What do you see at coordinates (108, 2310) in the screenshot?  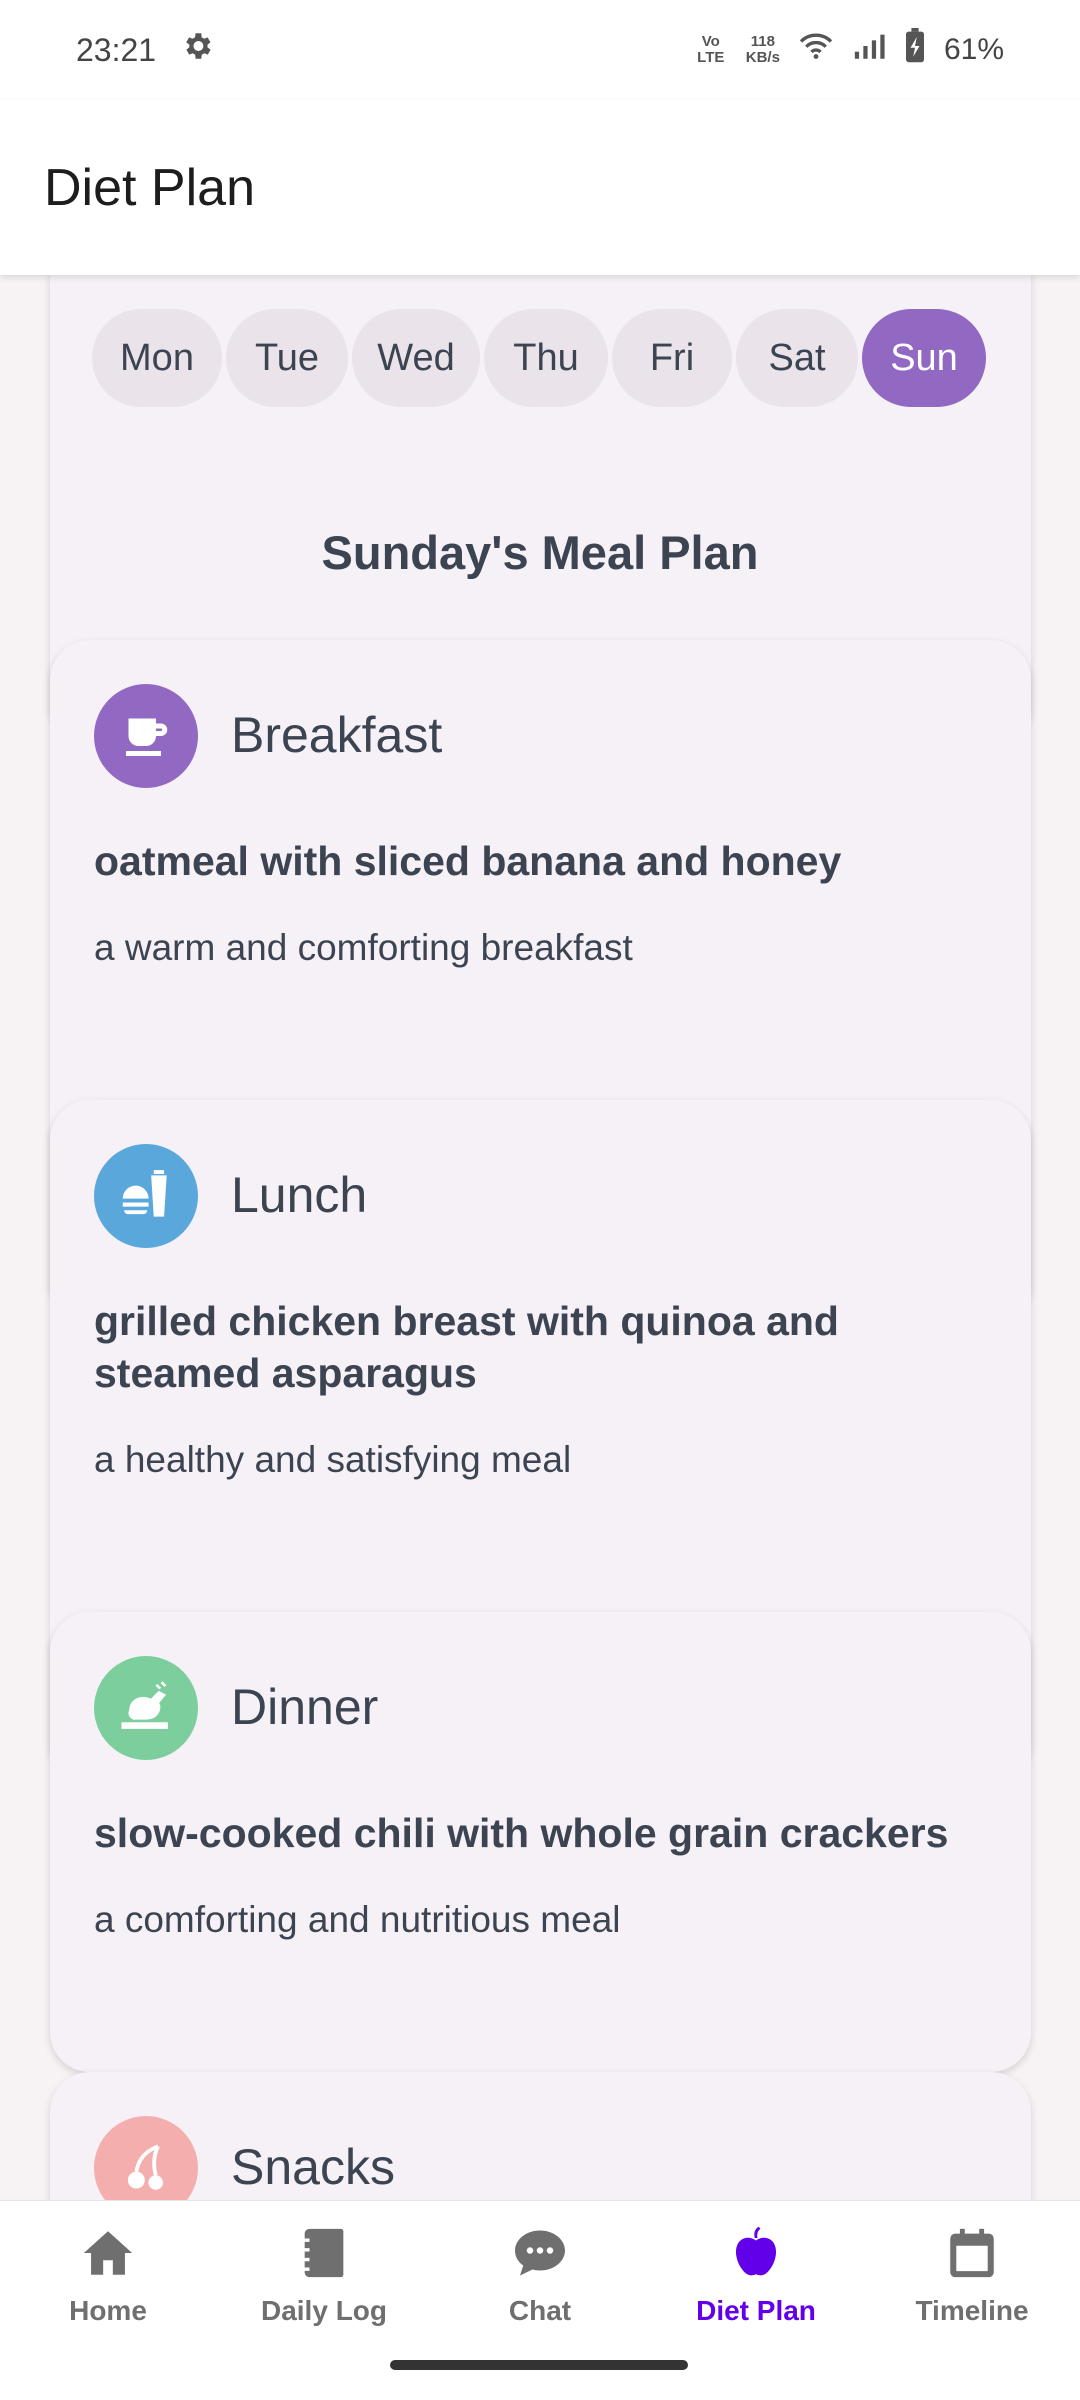 I see `nav-label: Home` at bounding box center [108, 2310].